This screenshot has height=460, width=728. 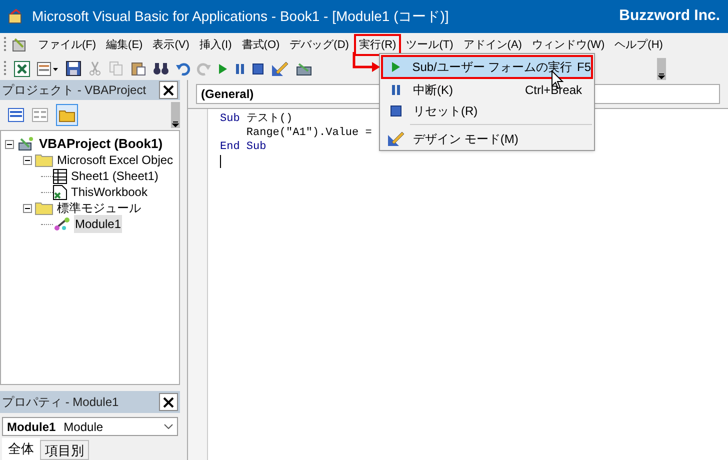 What do you see at coordinates (257, 120) in the screenshot?
I see `code-line: Sub テスト()` at bounding box center [257, 120].